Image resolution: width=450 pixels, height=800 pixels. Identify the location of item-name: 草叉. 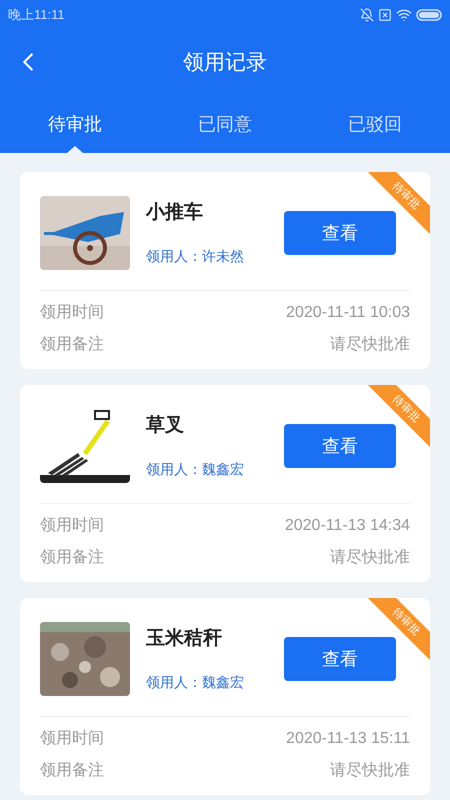
(165, 426).